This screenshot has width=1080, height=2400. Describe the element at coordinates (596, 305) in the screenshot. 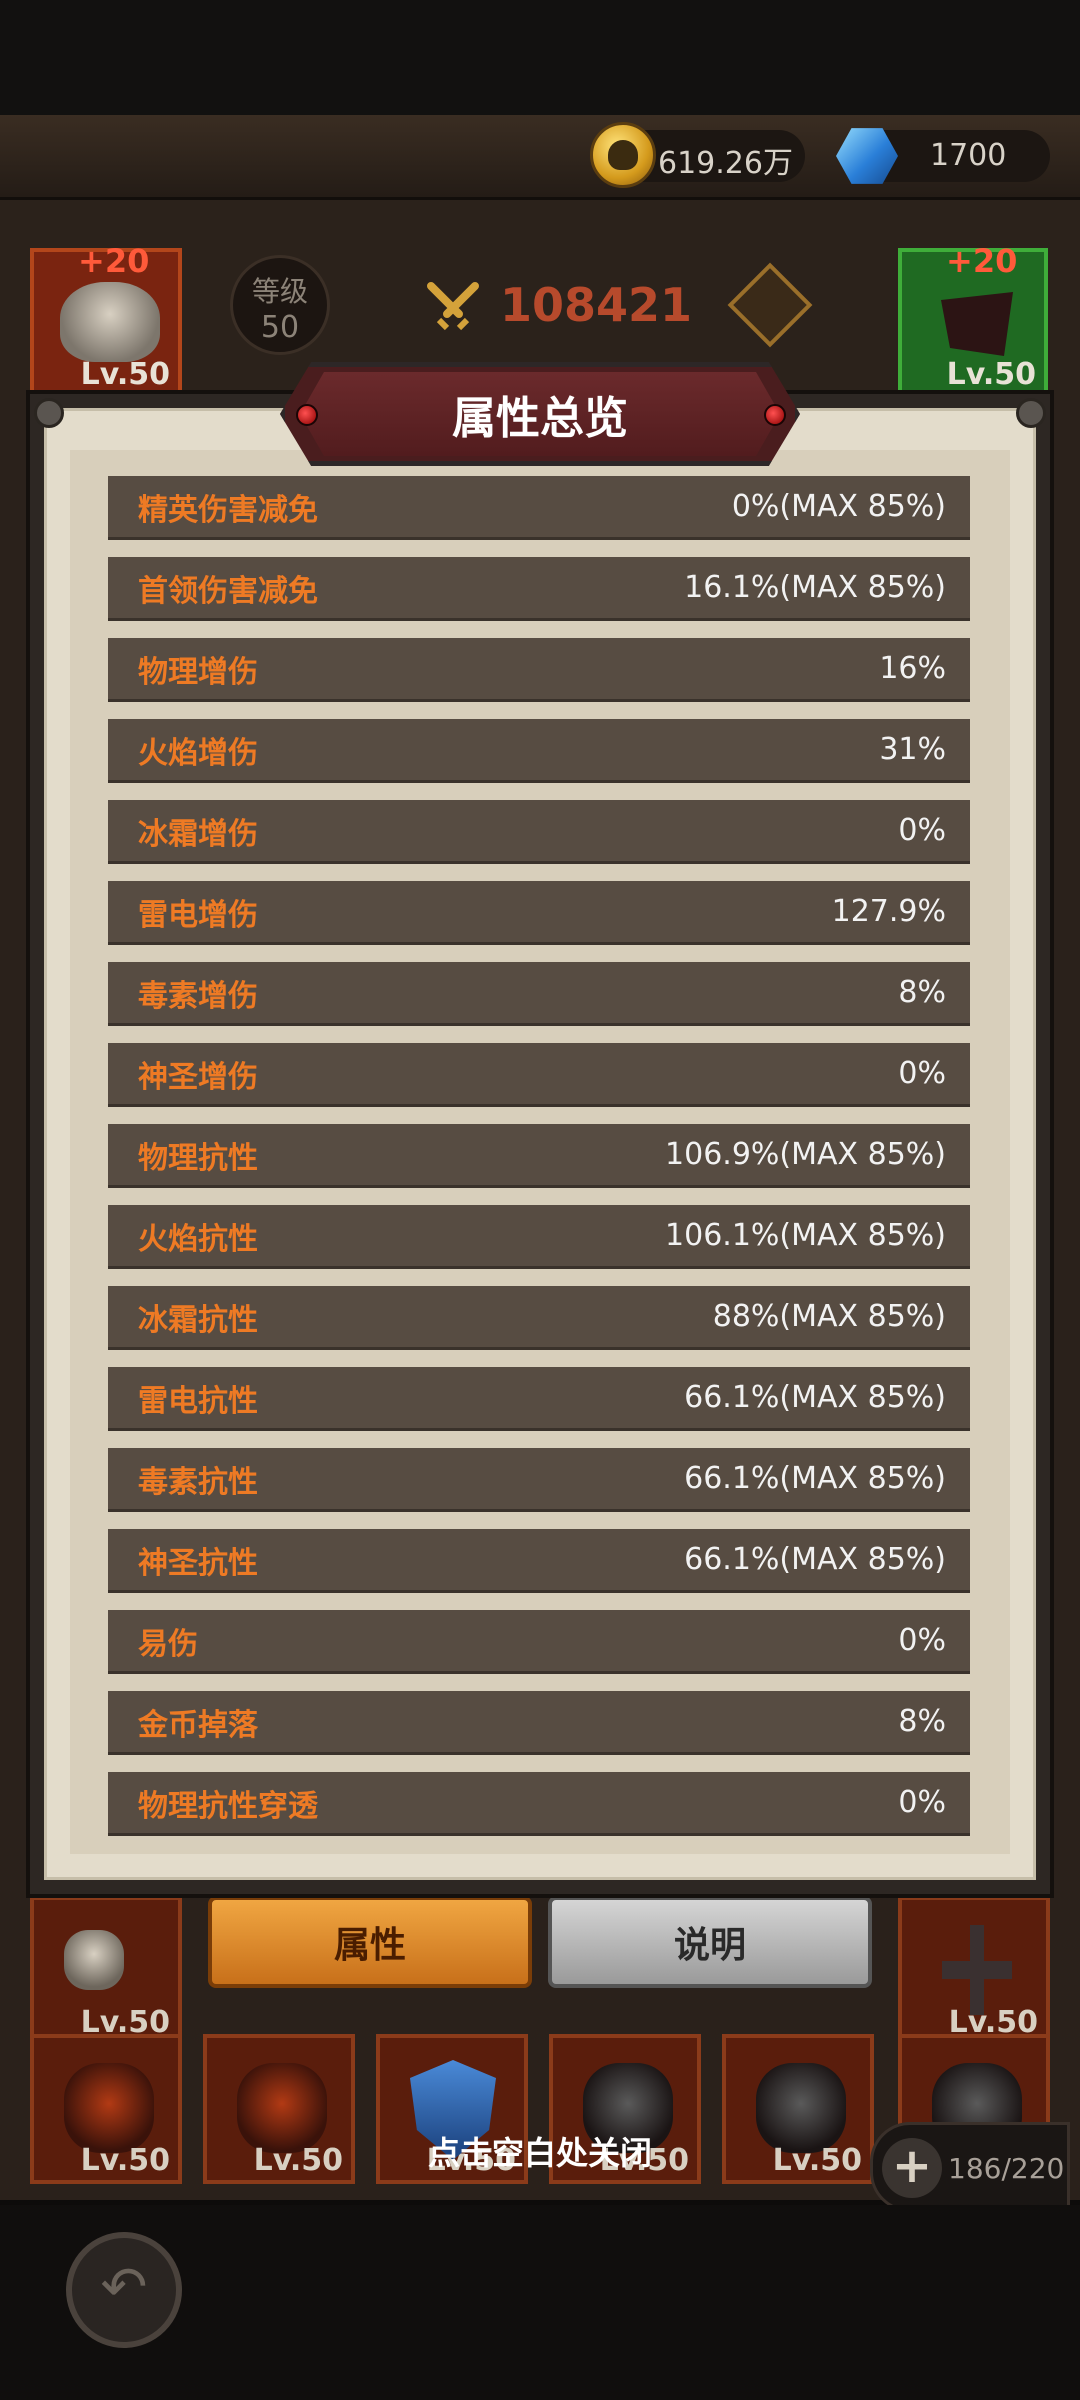

I see `combat-power: 108421` at that location.